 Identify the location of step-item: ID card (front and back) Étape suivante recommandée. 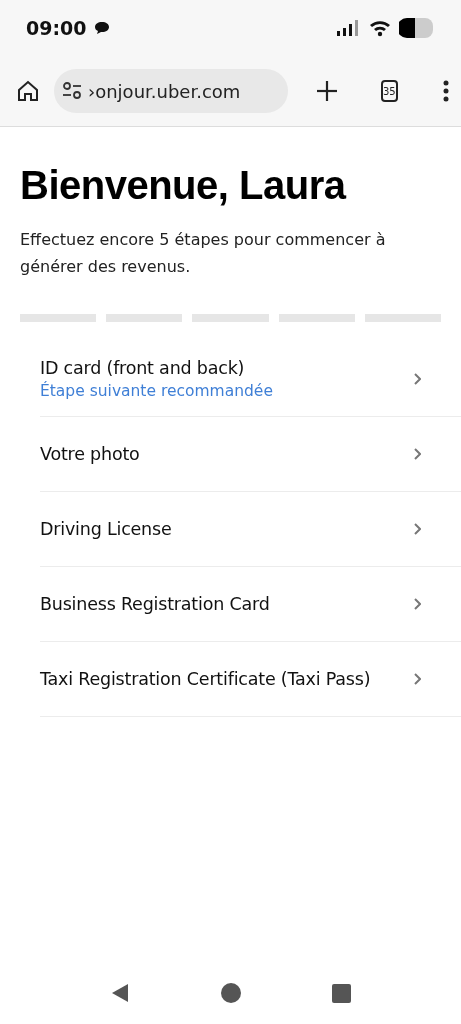
(250, 379).